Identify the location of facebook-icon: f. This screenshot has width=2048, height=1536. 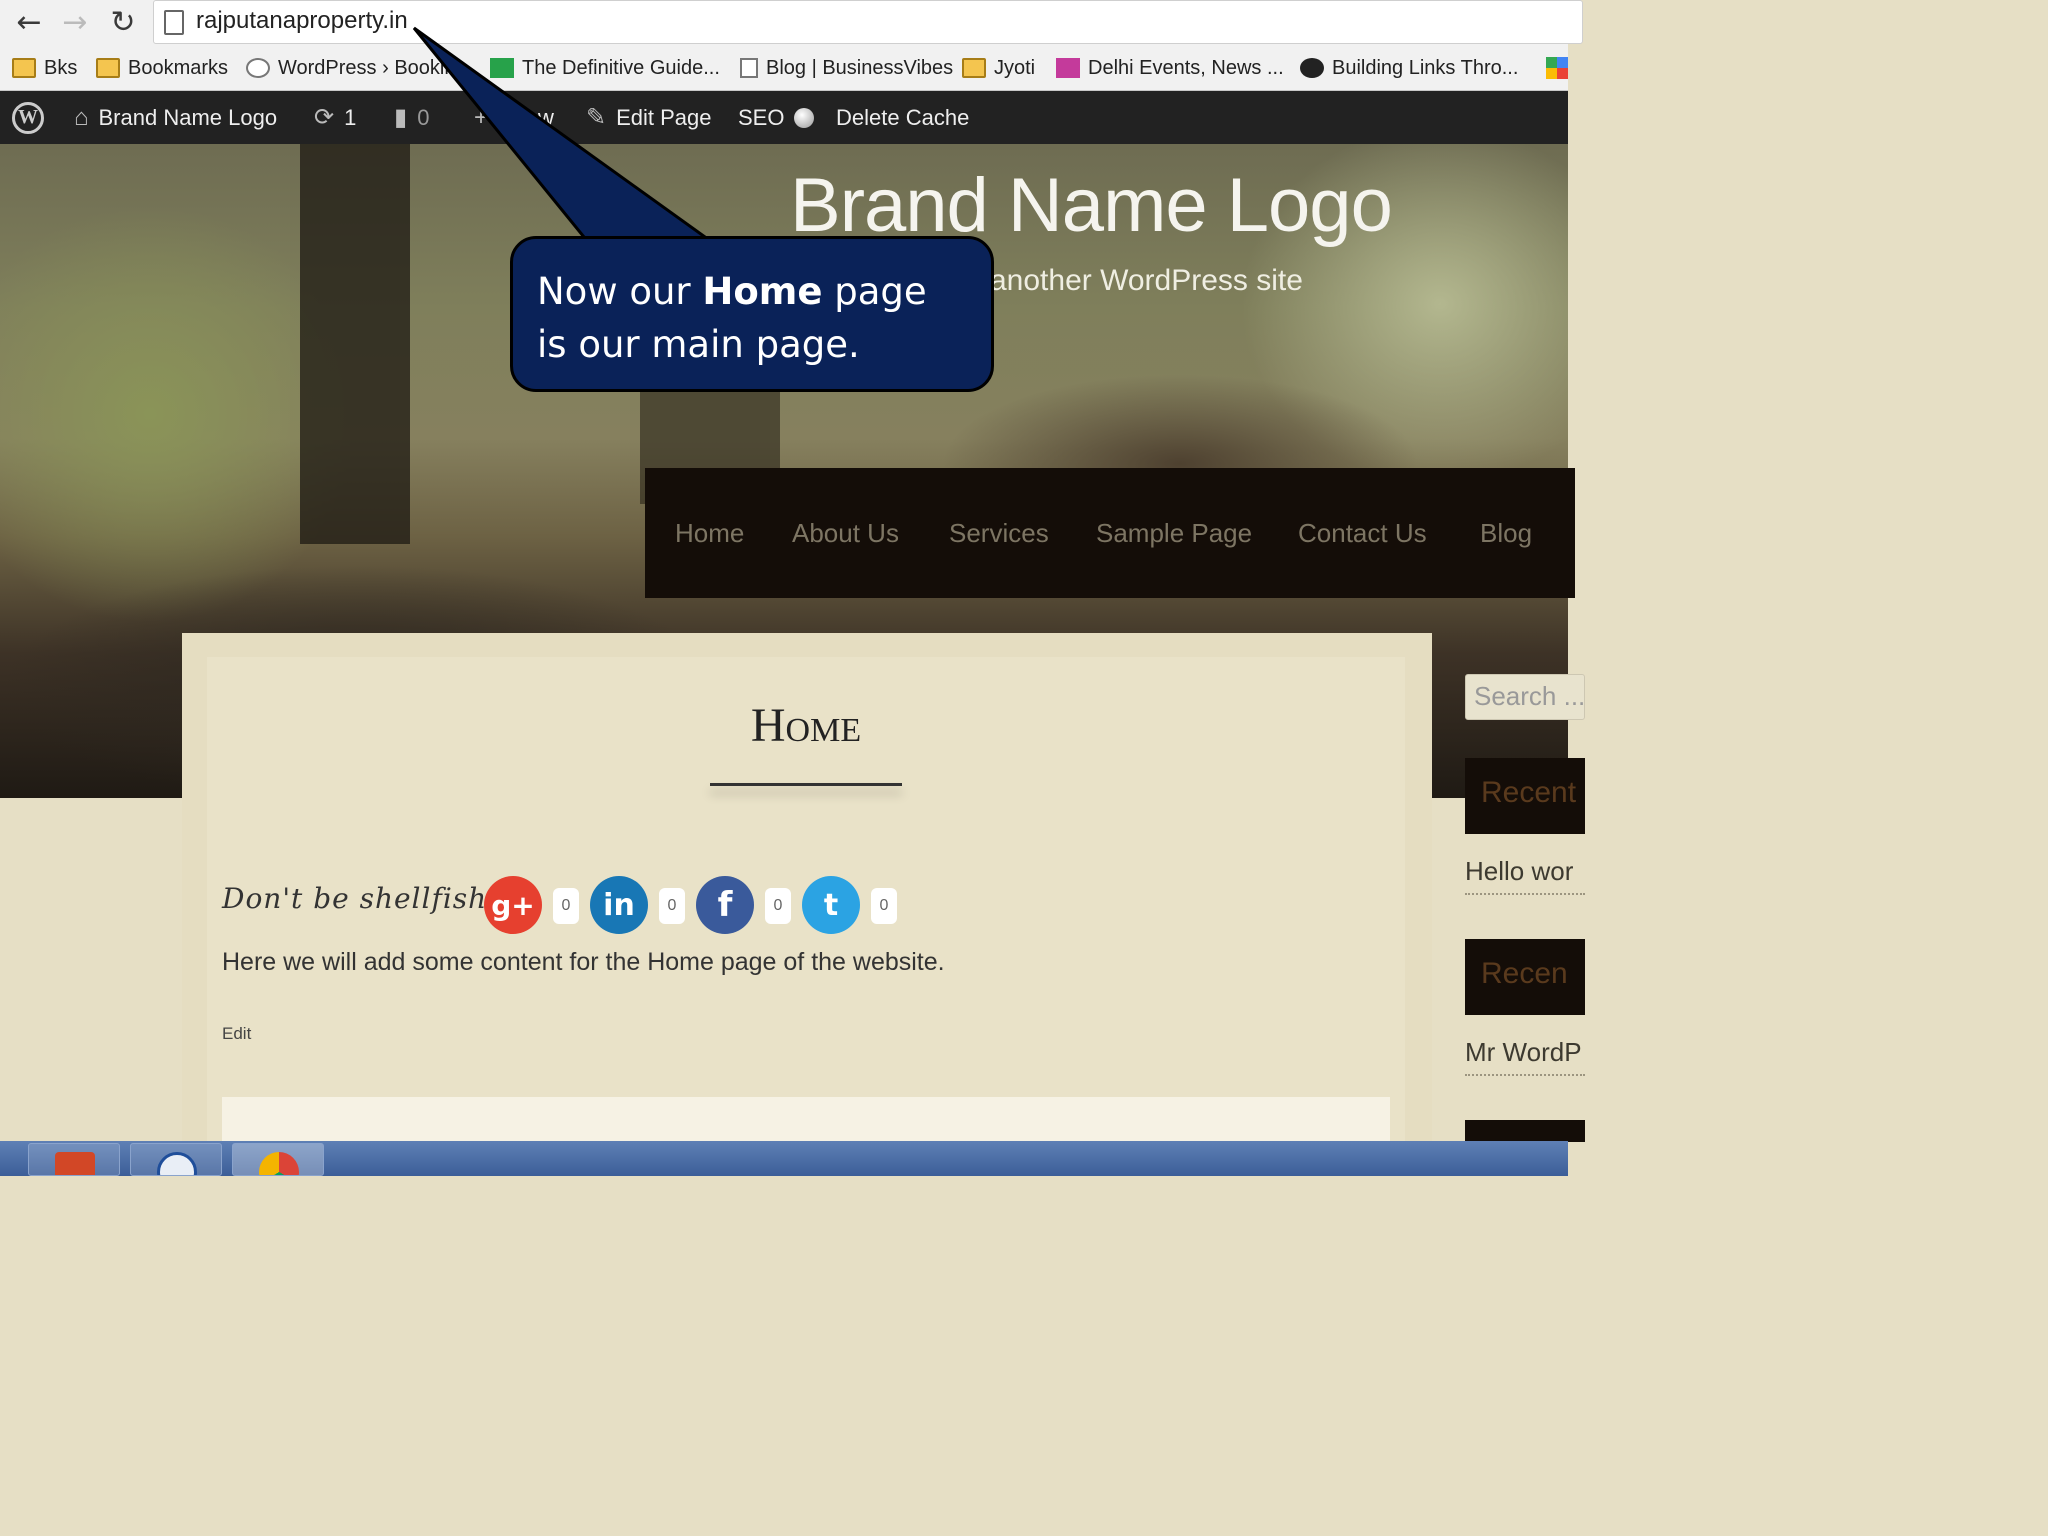
(725, 905).